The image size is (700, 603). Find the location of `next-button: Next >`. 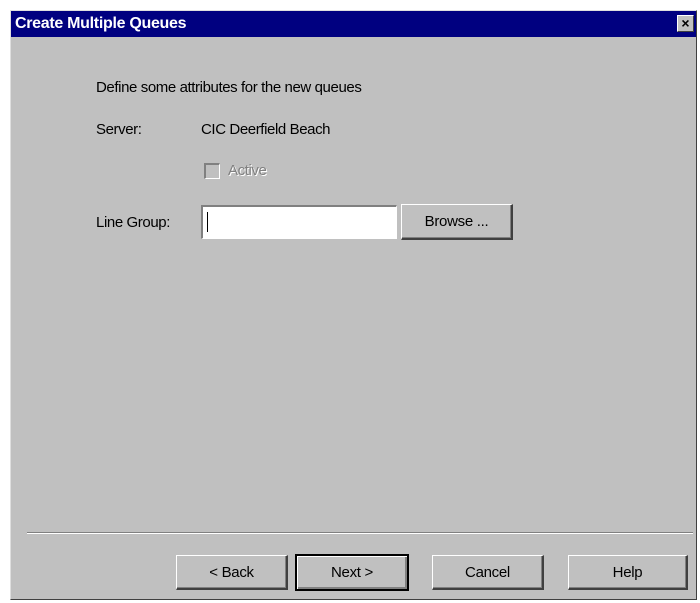

next-button: Next > is located at coordinates (352, 572).